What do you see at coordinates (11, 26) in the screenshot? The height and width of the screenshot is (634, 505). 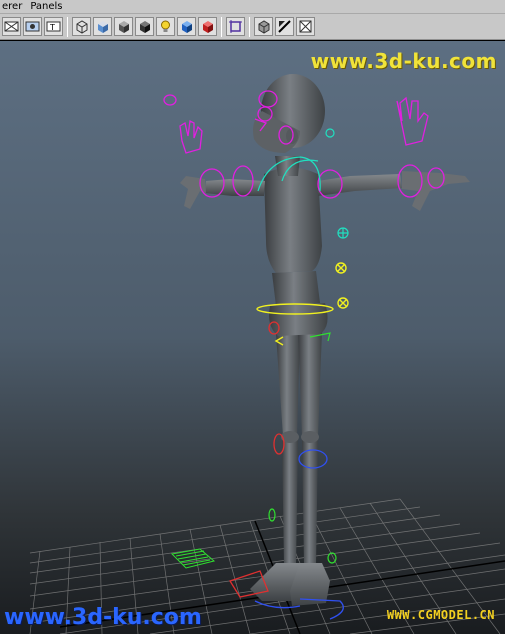 I see `camera-select-icon` at bounding box center [11, 26].